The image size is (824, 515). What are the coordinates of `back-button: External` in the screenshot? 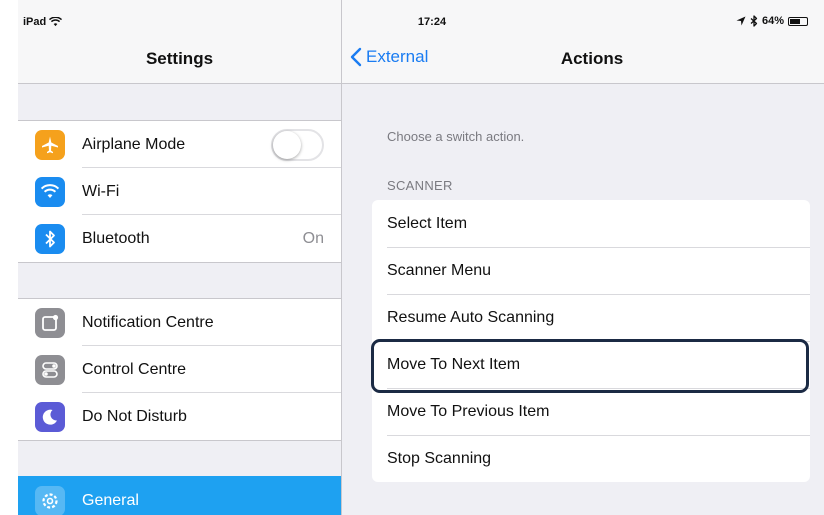 It's located at (389, 57).